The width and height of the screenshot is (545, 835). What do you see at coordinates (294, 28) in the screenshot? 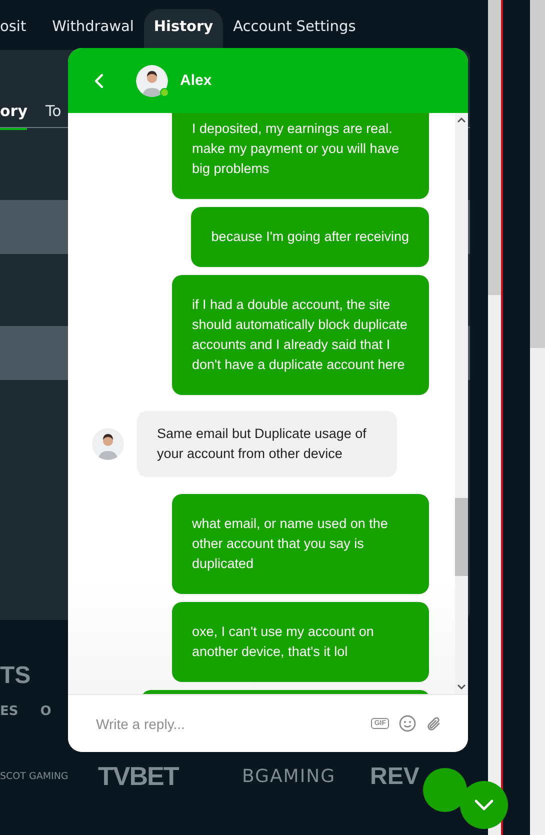
I see `nav-tab: Account Settings` at bounding box center [294, 28].